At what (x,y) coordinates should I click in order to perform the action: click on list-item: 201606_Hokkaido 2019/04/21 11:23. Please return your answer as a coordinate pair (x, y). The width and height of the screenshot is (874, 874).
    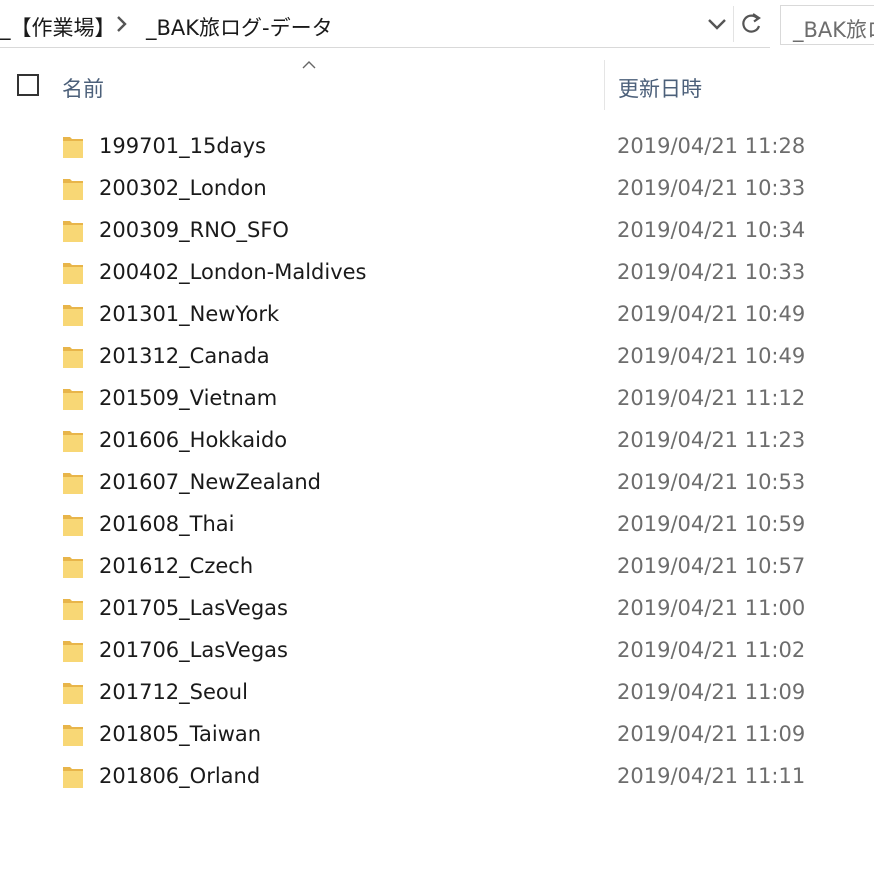
    Looking at the image, I should click on (437, 441).